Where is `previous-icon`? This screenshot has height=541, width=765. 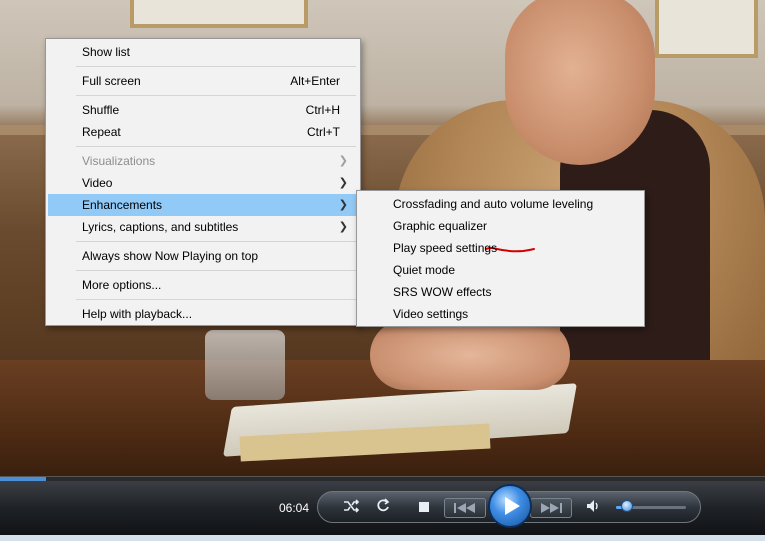
previous-icon is located at coordinates (464, 508).